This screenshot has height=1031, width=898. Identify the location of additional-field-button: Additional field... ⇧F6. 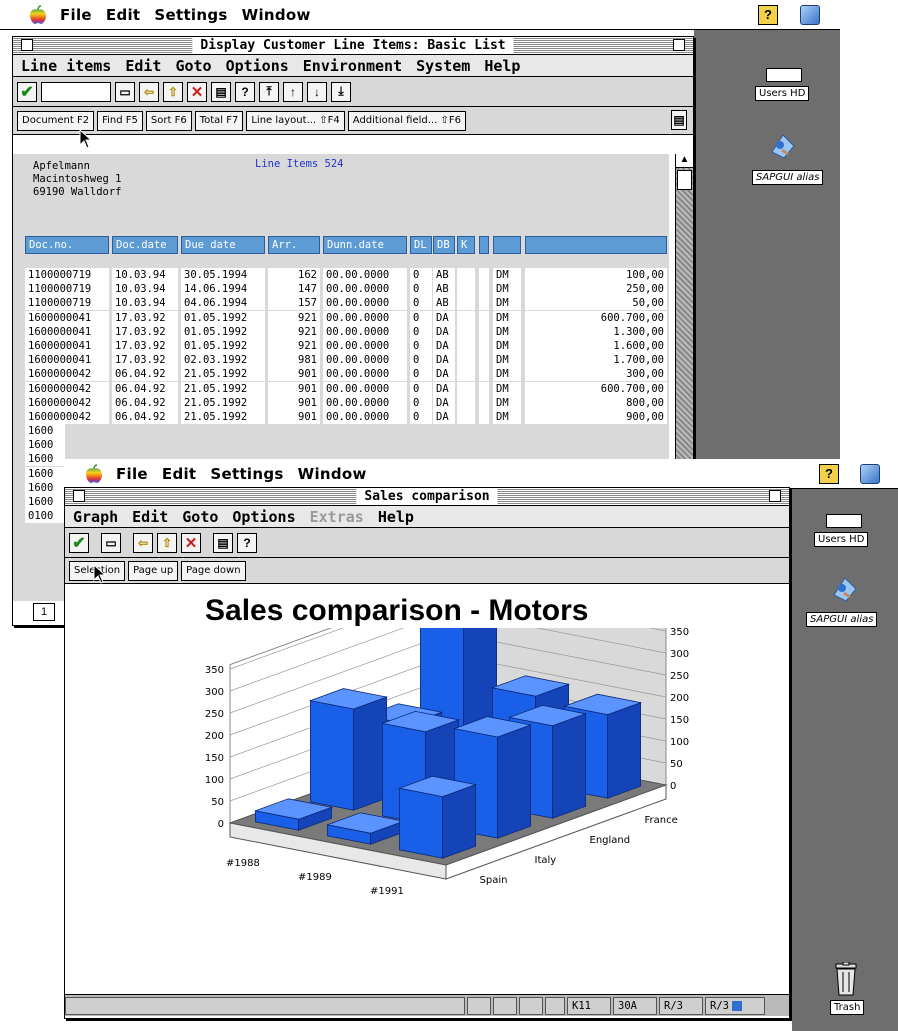
(406, 120).